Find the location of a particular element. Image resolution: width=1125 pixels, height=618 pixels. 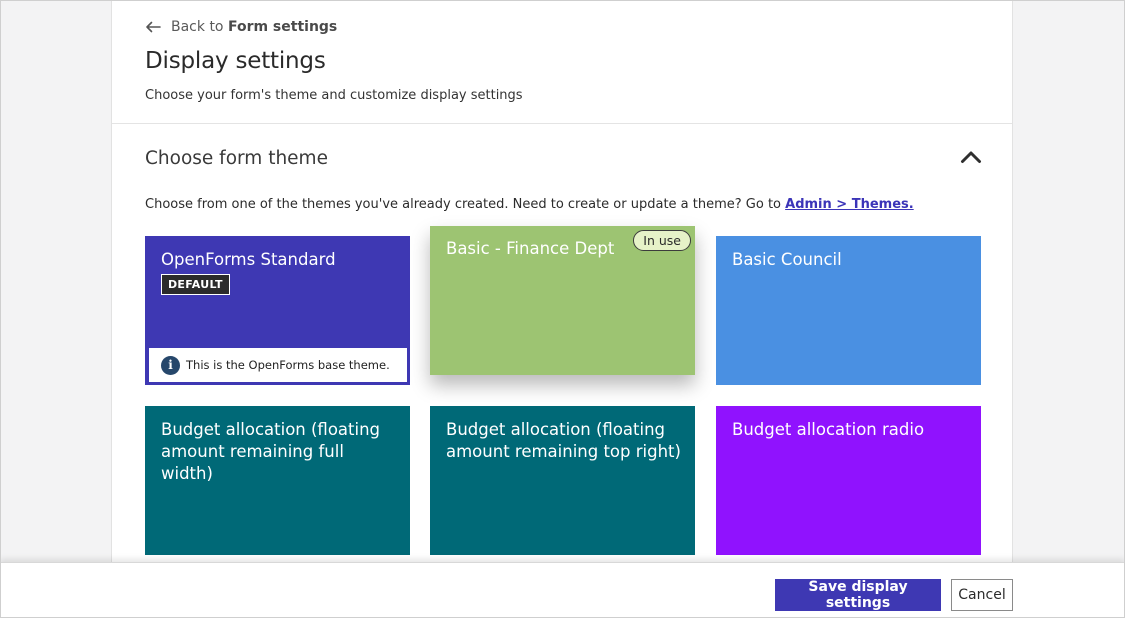

collapse-section-button is located at coordinates (971, 157).